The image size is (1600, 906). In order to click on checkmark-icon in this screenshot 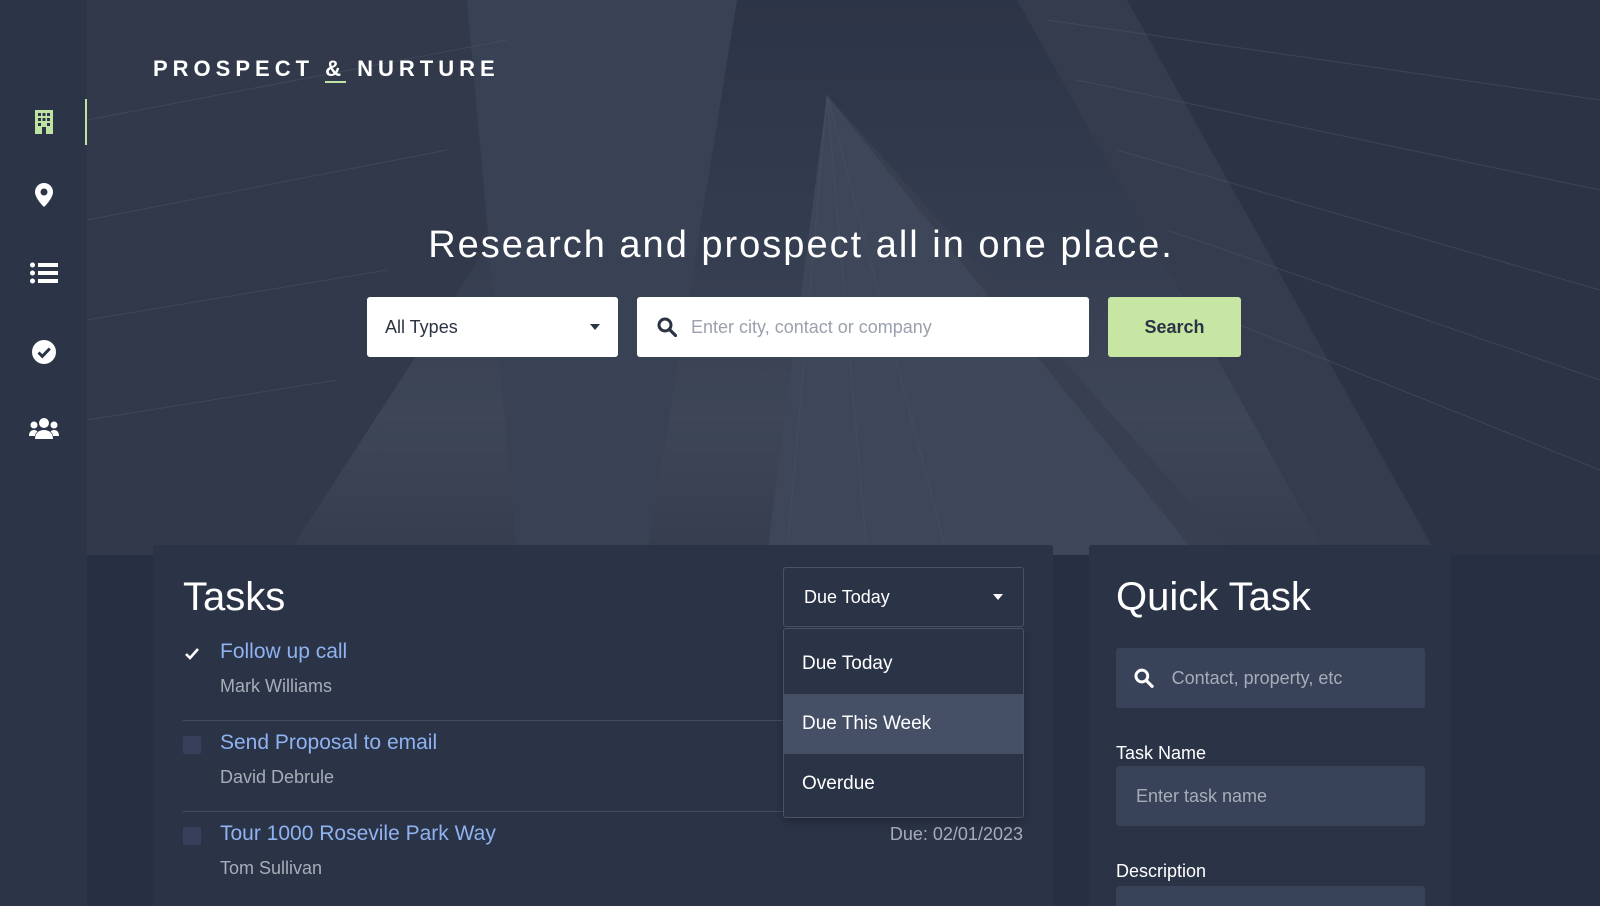, I will do `click(192, 654)`.